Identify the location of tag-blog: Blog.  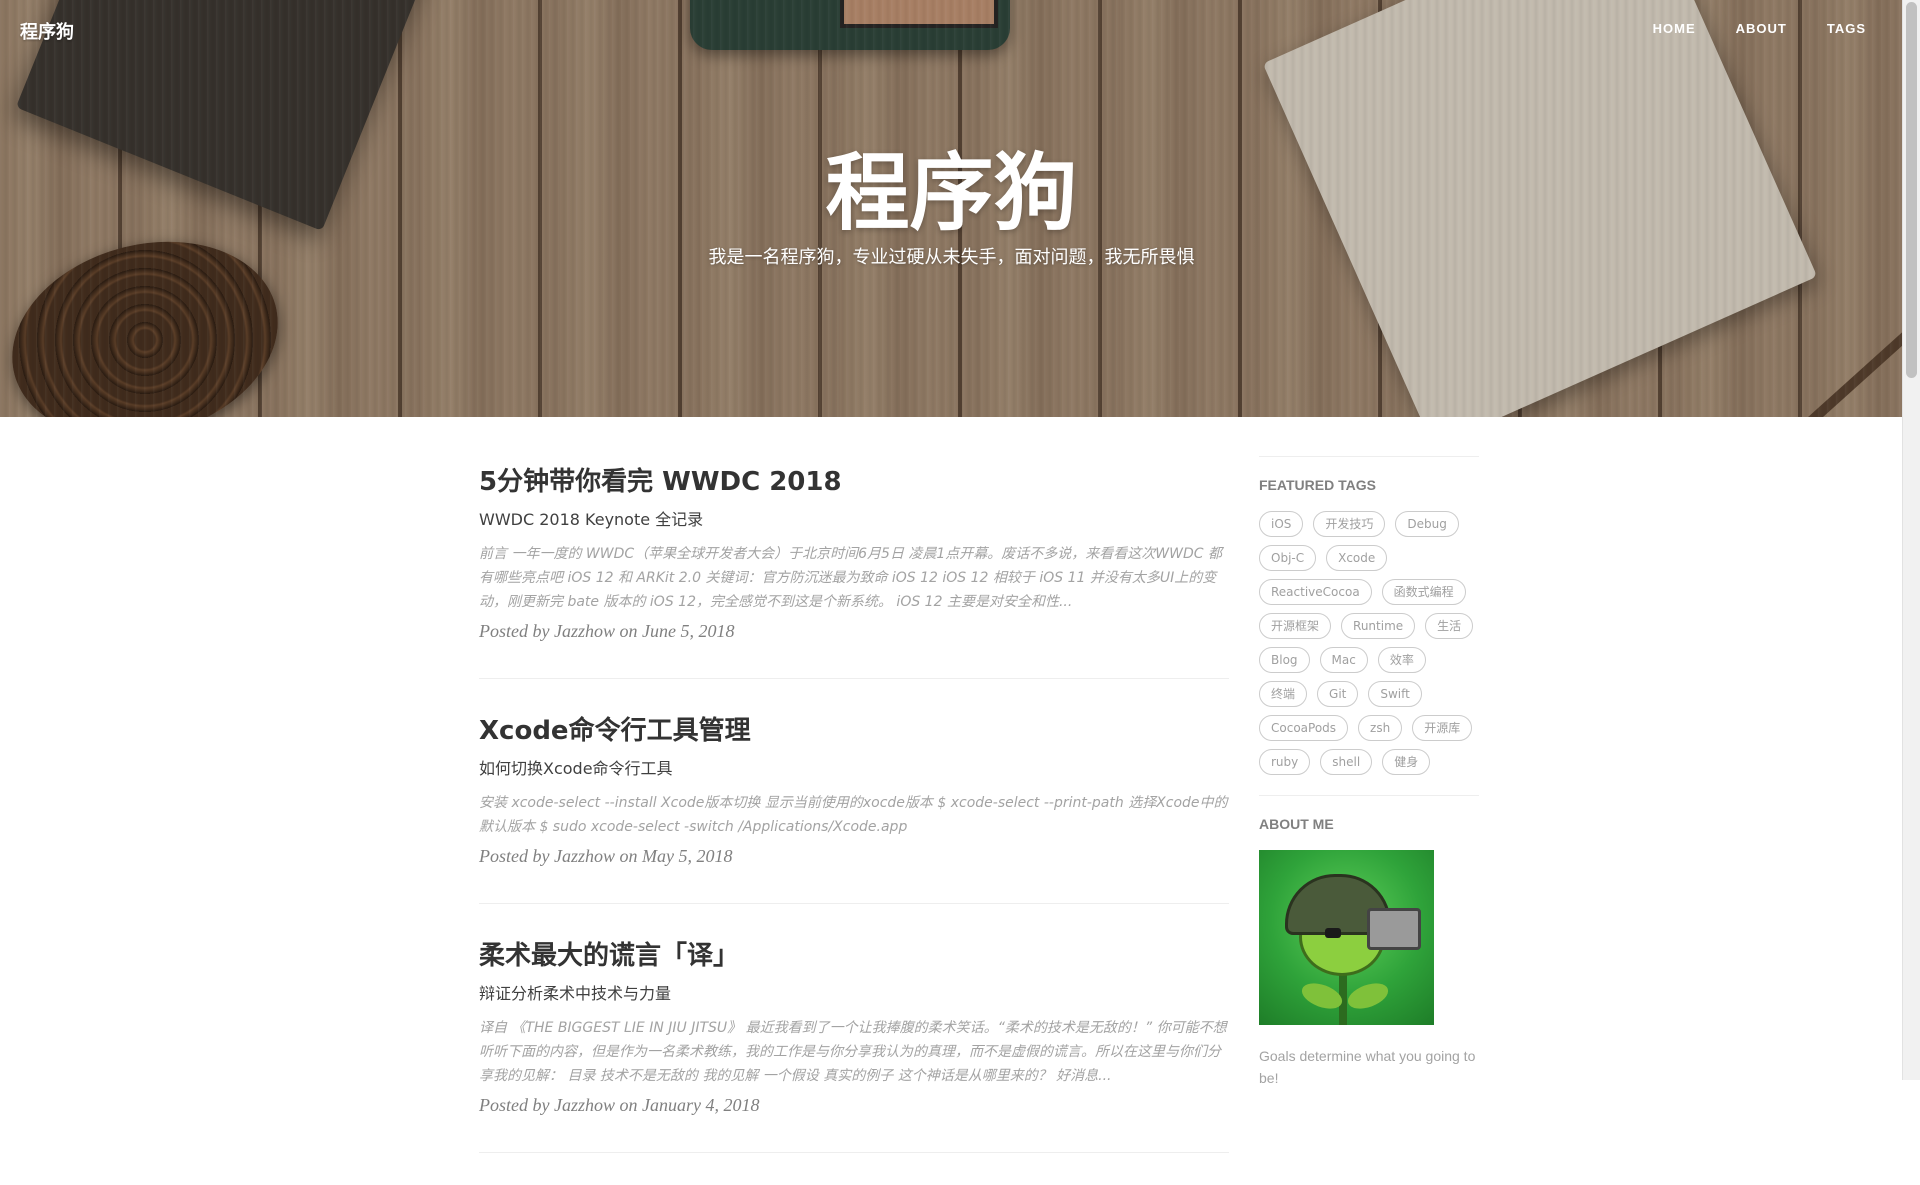
(1284, 660).